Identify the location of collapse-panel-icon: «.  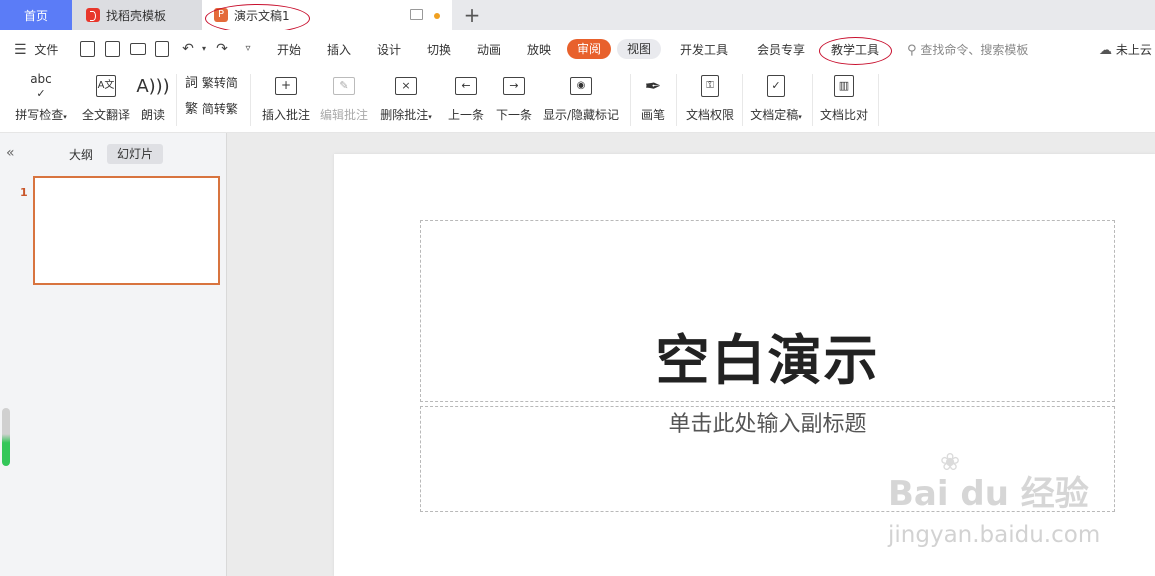
(10, 153).